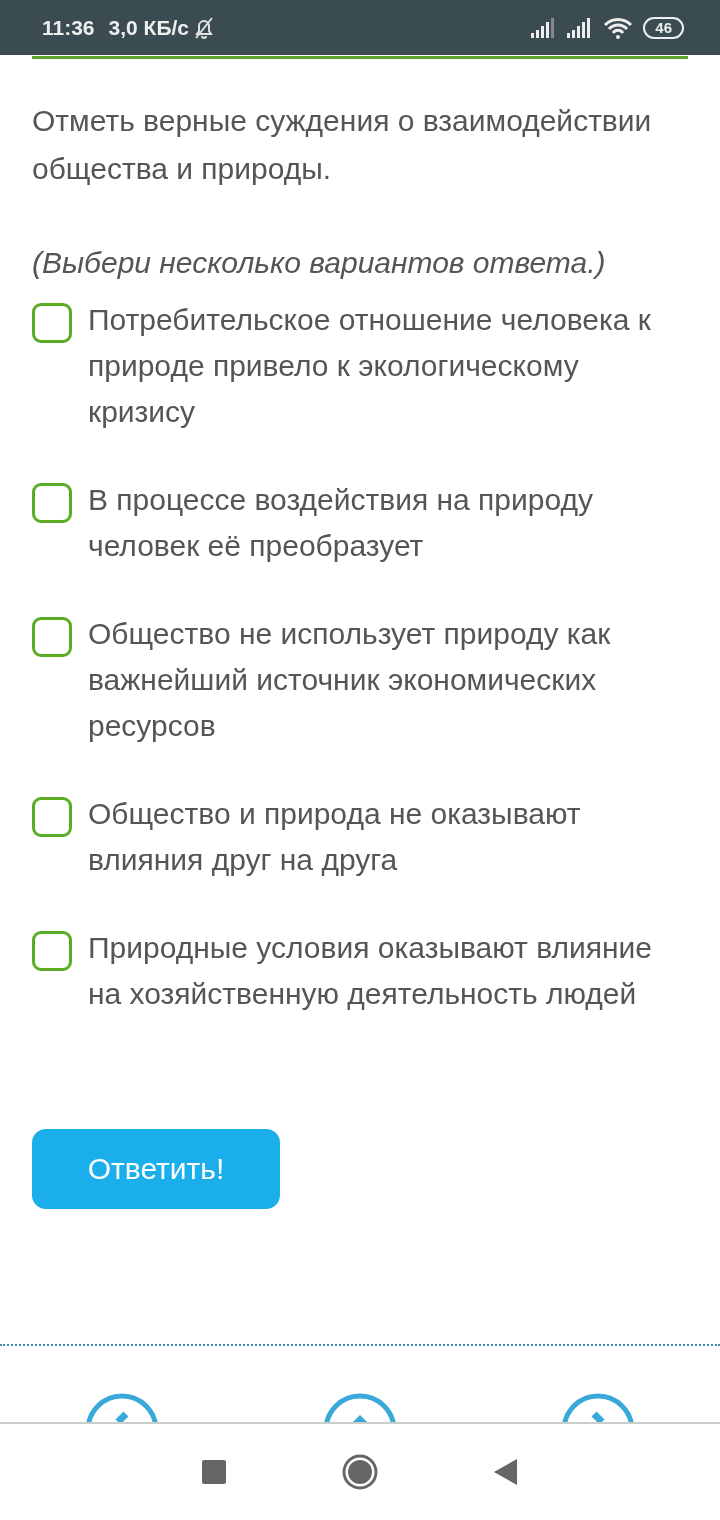 The image size is (720, 1520). What do you see at coordinates (618, 27) in the screenshot?
I see `wifi-icon` at bounding box center [618, 27].